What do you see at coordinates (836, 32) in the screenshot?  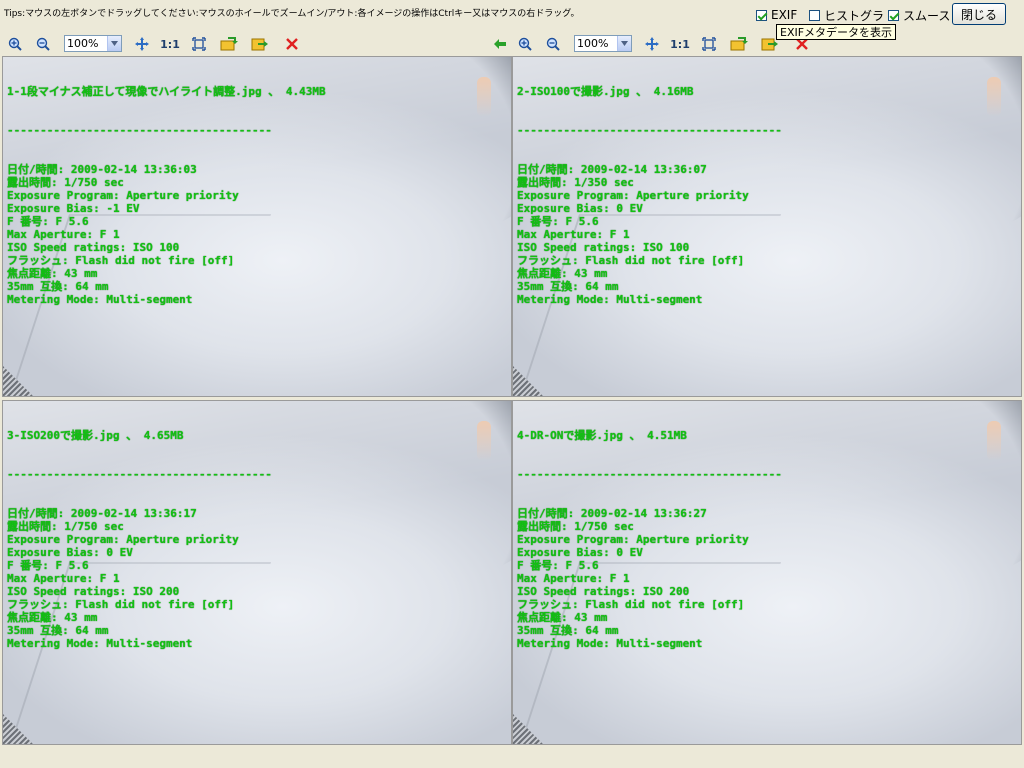 I see `exif-tooltip: EXIFメタデータを表示` at bounding box center [836, 32].